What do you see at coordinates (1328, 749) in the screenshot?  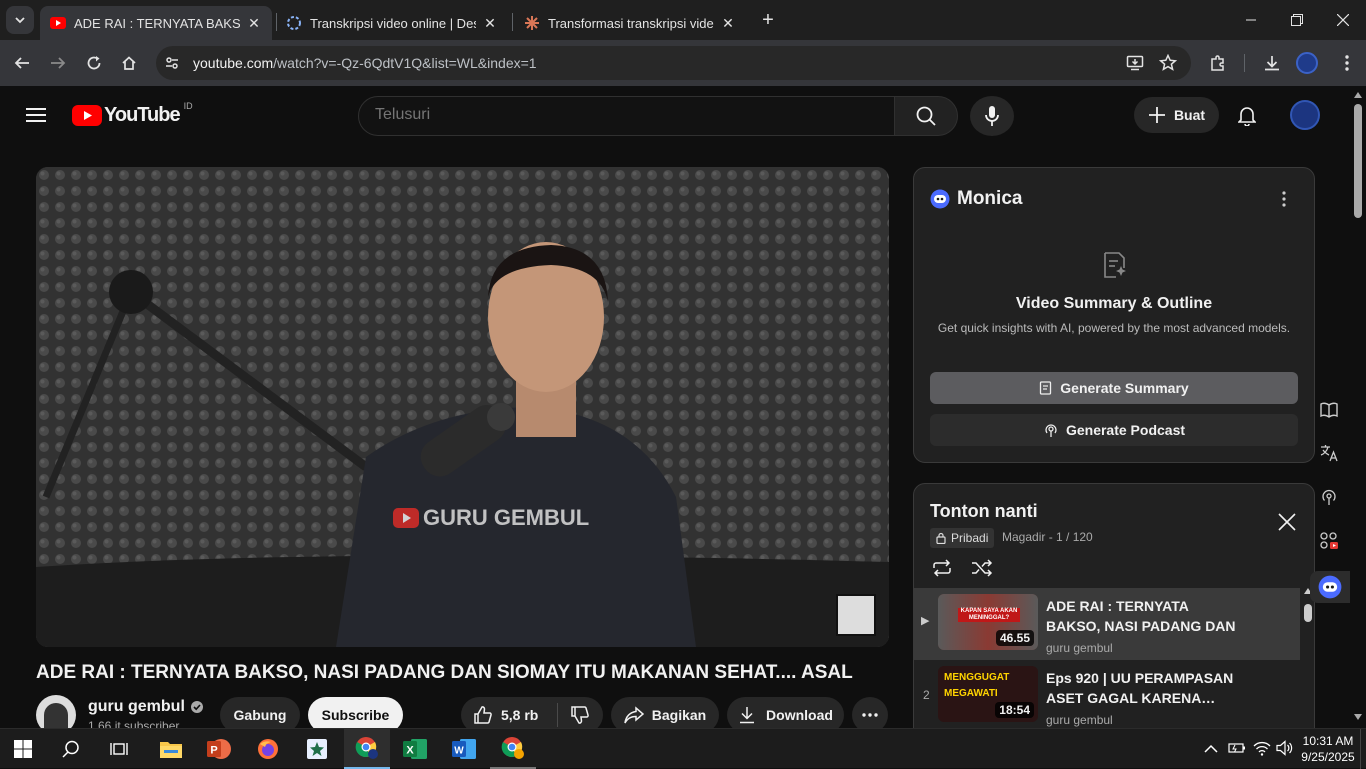 I see `clock: 10:31 AM 9/25/2025` at bounding box center [1328, 749].